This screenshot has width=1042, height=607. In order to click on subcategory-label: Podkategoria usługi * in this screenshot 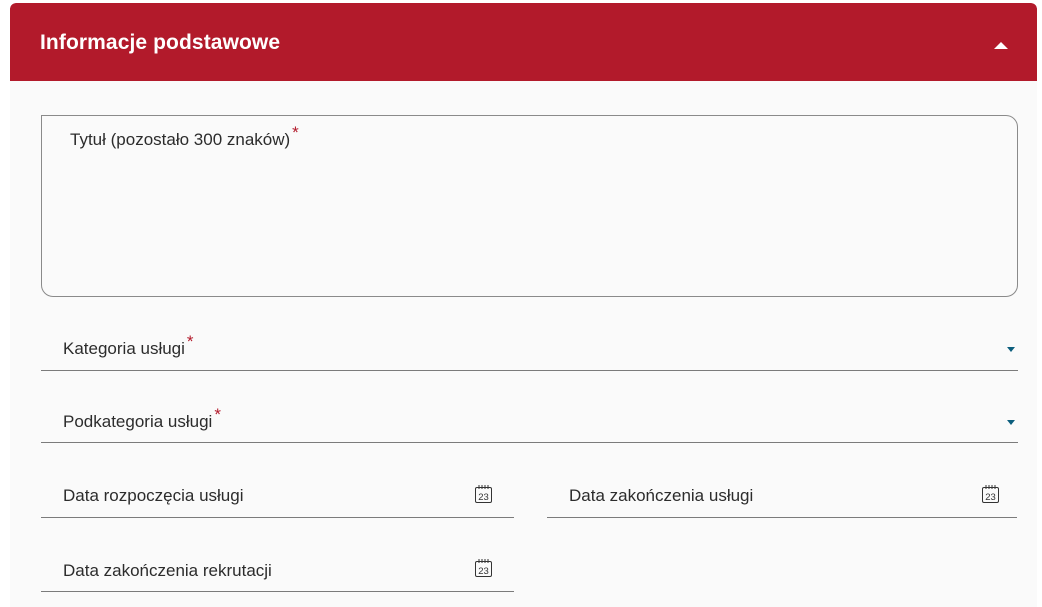, I will do `click(142, 418)`.